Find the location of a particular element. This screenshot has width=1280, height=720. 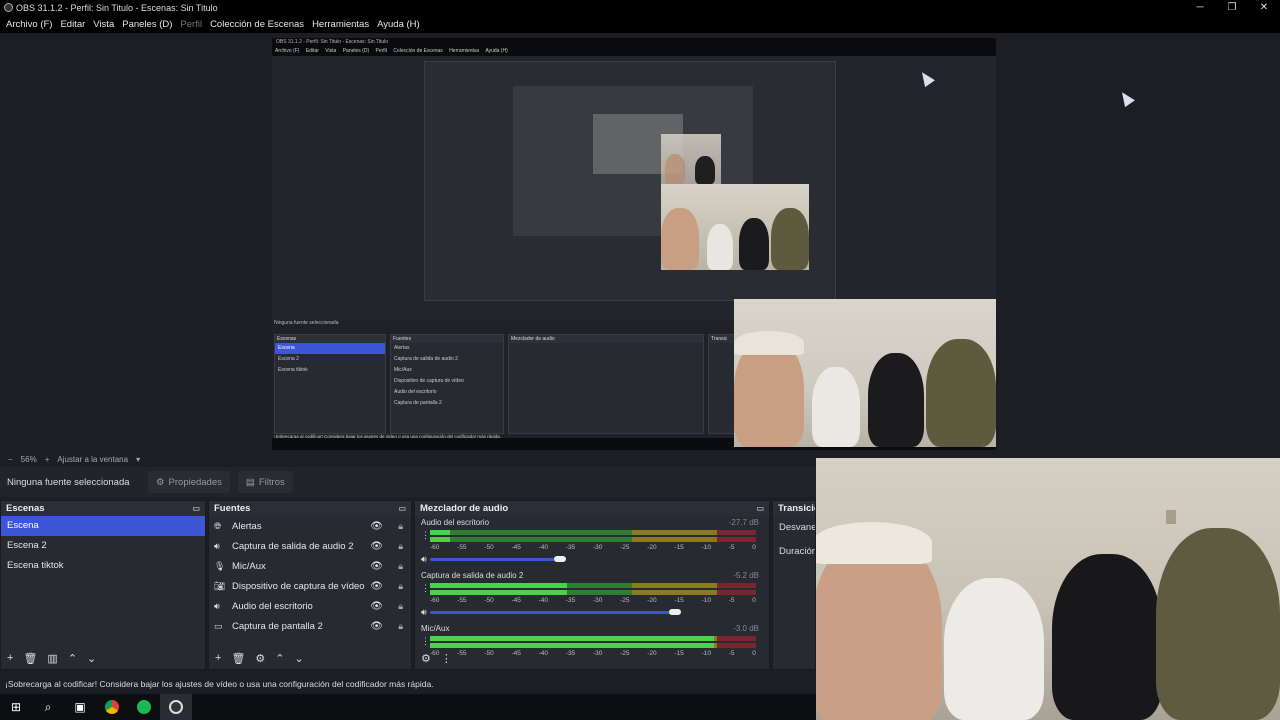

filters-icon: ▥ is located at coordinates (52, 658).